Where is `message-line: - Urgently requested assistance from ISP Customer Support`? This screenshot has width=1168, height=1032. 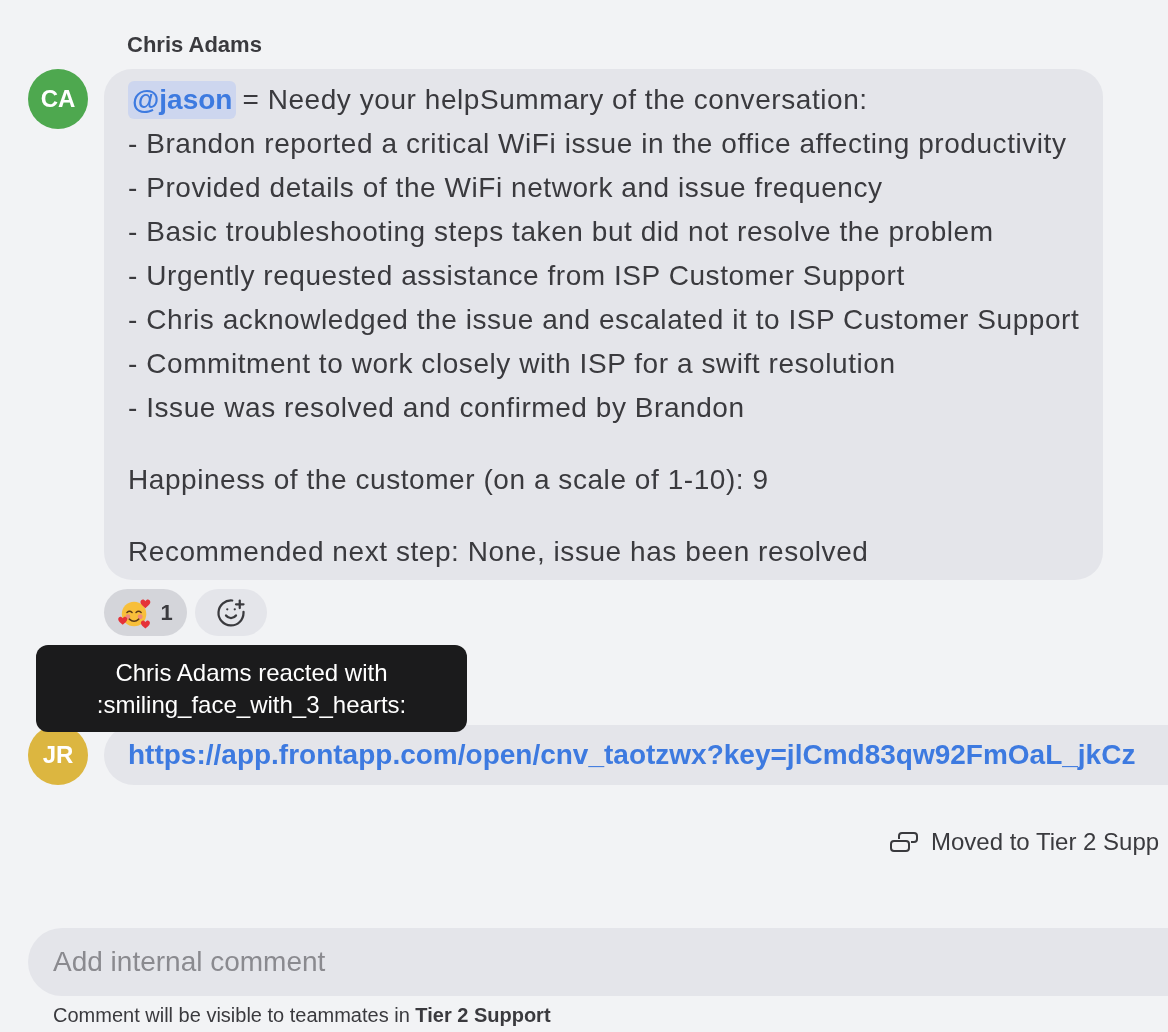 message-line: - Urgently requested assistance from ISP Customer Support is located at coordinates (516, 276).